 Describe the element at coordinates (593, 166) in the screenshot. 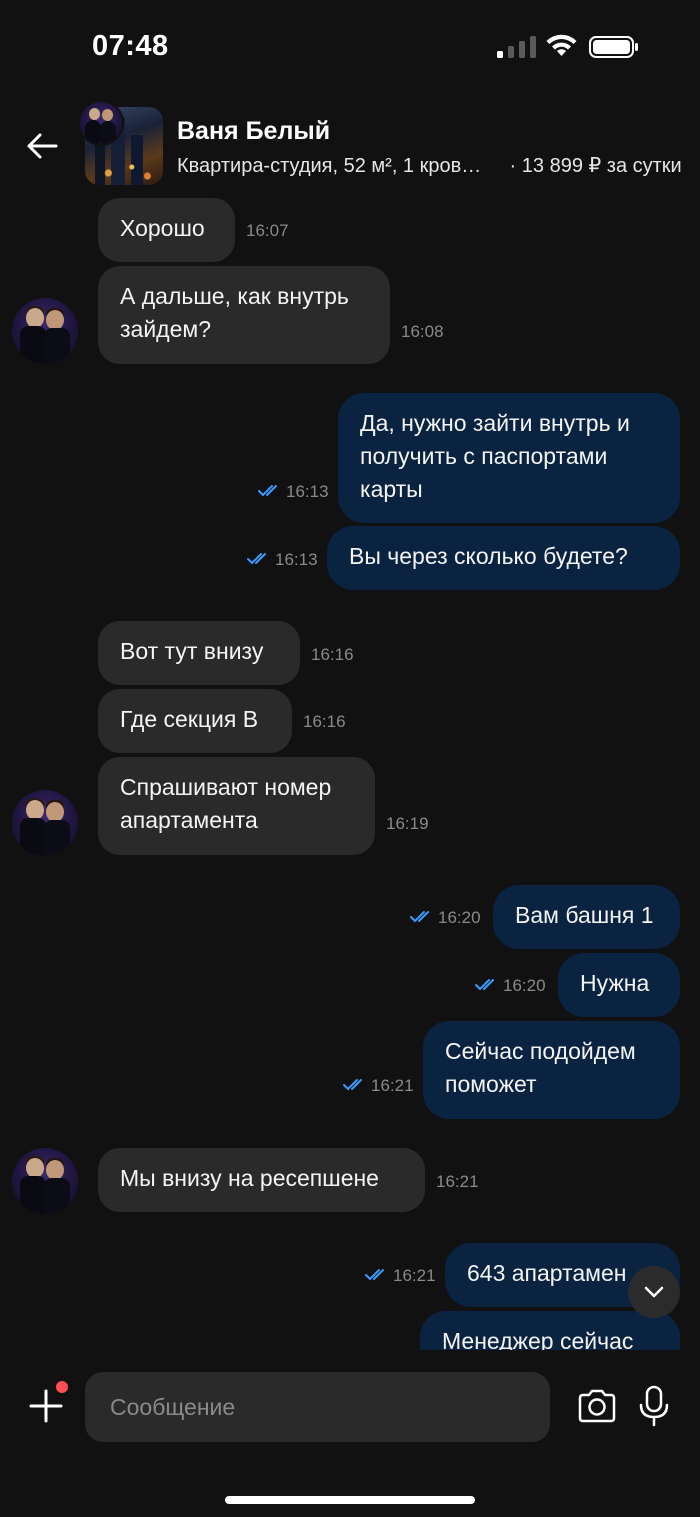

I see `listing-price: · 13 899 ₽ за сутки` at that location.